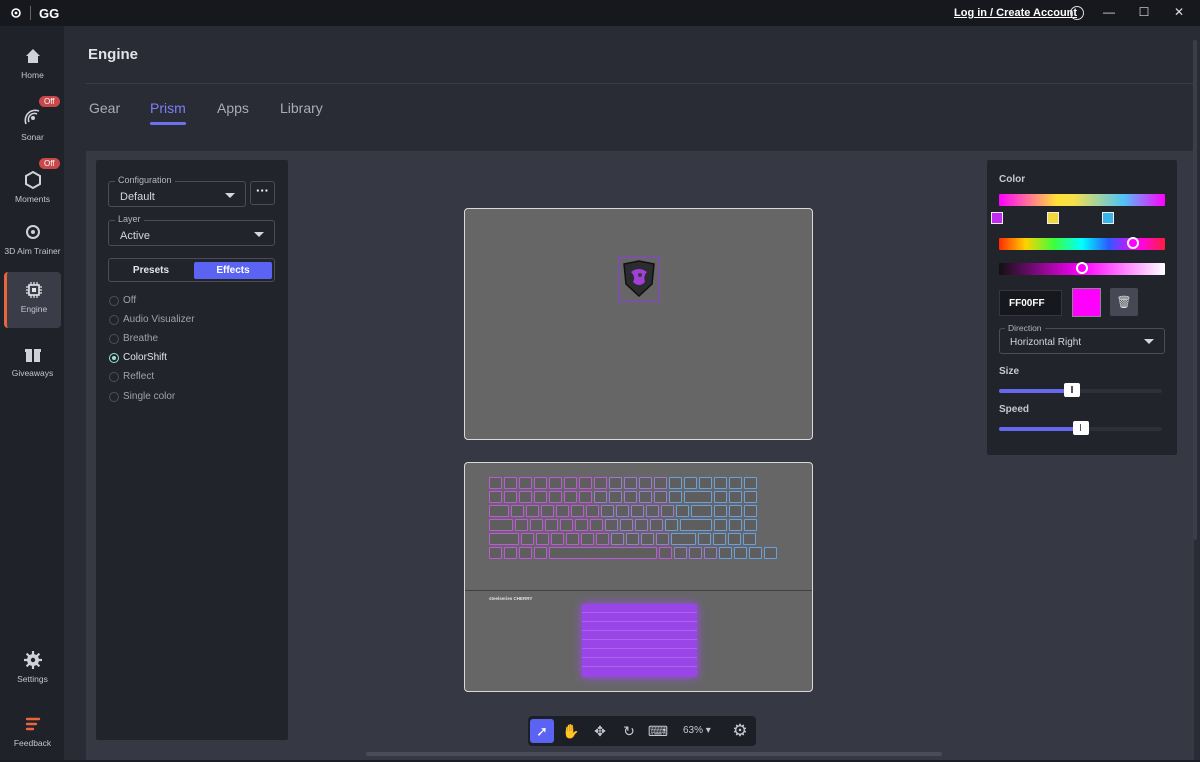  I want to click on presets-button: Presets, so click(151, 270).